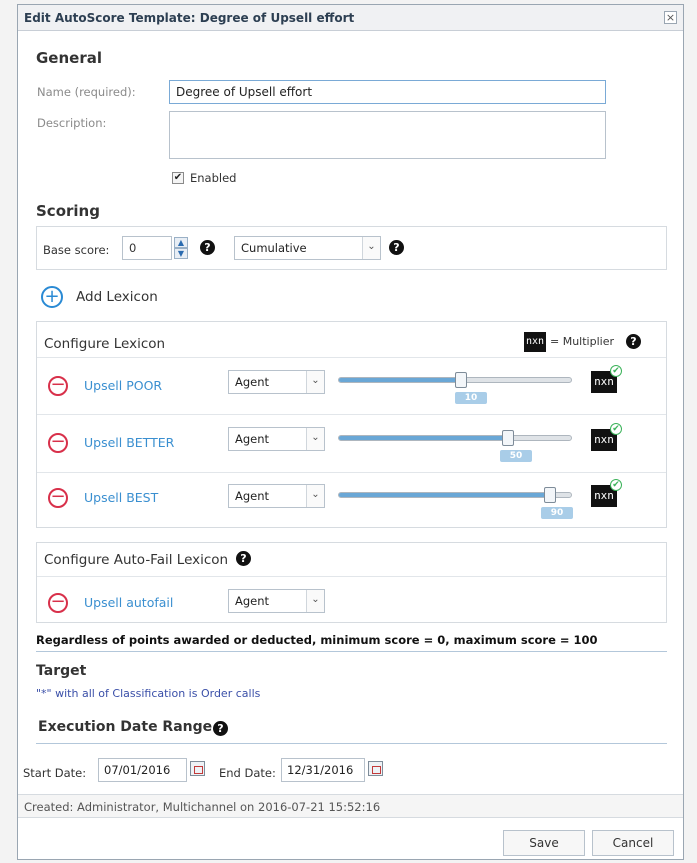 This screenshot has width=697, height=863. I want to click on save-button: Save, so click(544, 843).